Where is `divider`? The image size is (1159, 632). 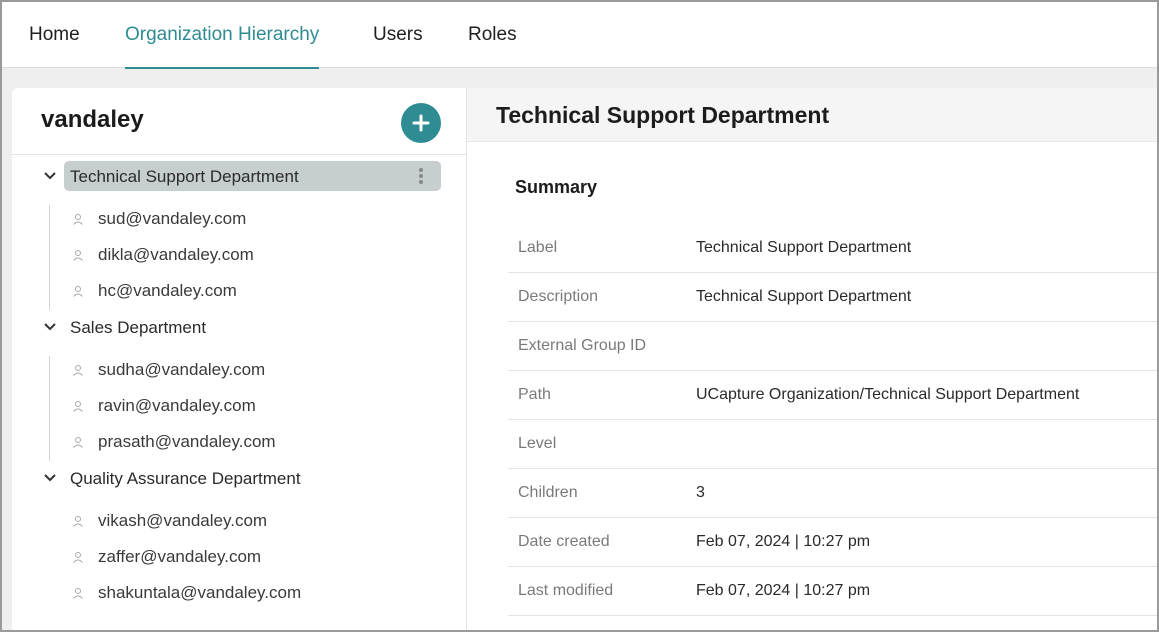
divider is located at coordinates (239, 154).